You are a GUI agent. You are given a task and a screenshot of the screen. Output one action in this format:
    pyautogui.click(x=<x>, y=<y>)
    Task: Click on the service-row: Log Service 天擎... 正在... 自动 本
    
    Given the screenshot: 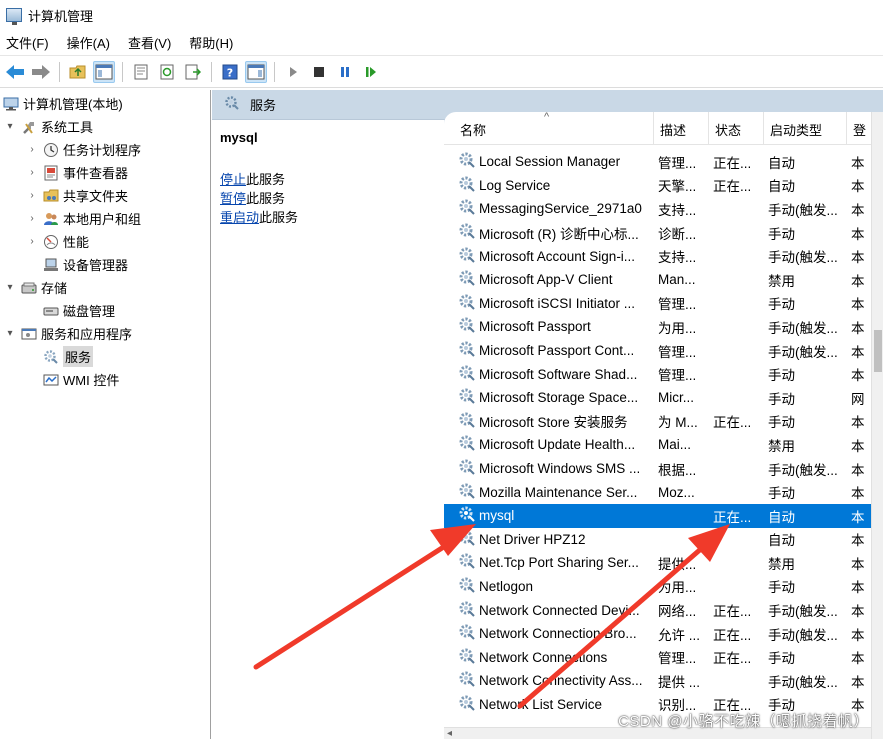 What is the action you would take?
    pyautogui.click(x=657, y=186)
    